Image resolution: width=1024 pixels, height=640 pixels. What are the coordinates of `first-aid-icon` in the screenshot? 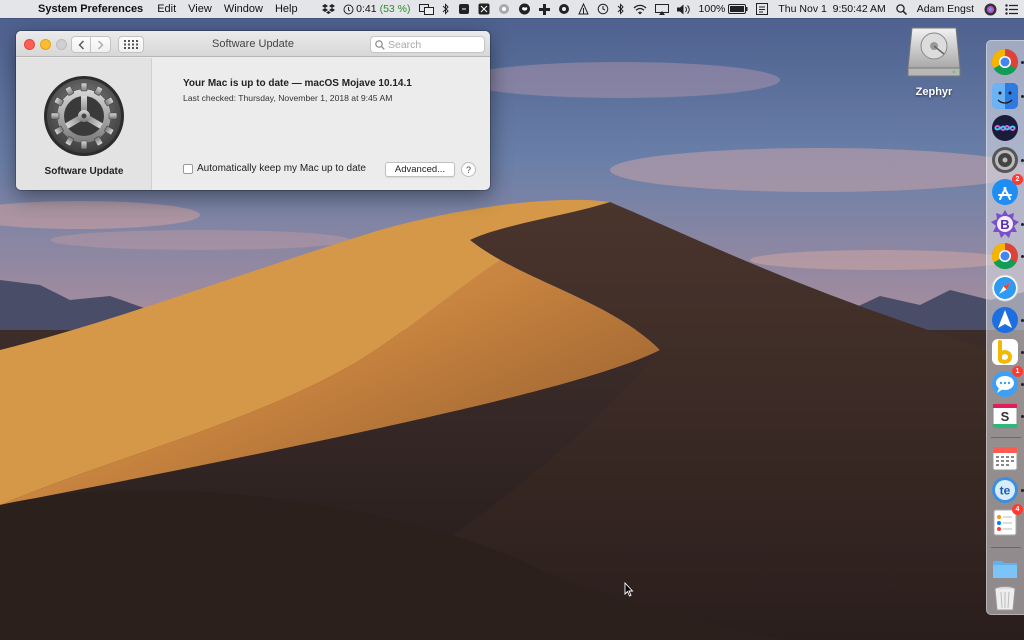 It's located at (544, 9).